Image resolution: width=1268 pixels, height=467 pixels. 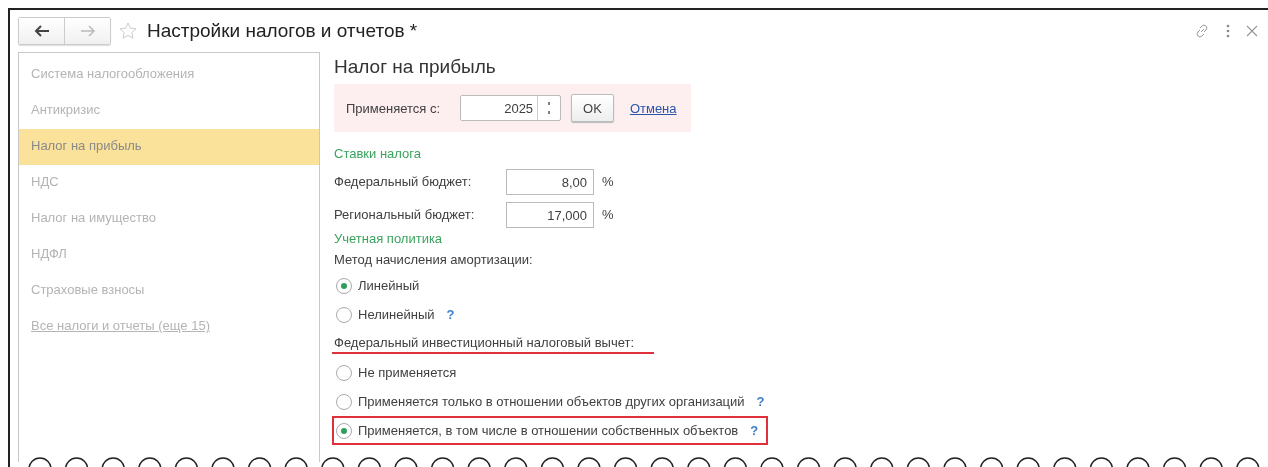 I want to click on close-icon, so click(x=1252, y=31).